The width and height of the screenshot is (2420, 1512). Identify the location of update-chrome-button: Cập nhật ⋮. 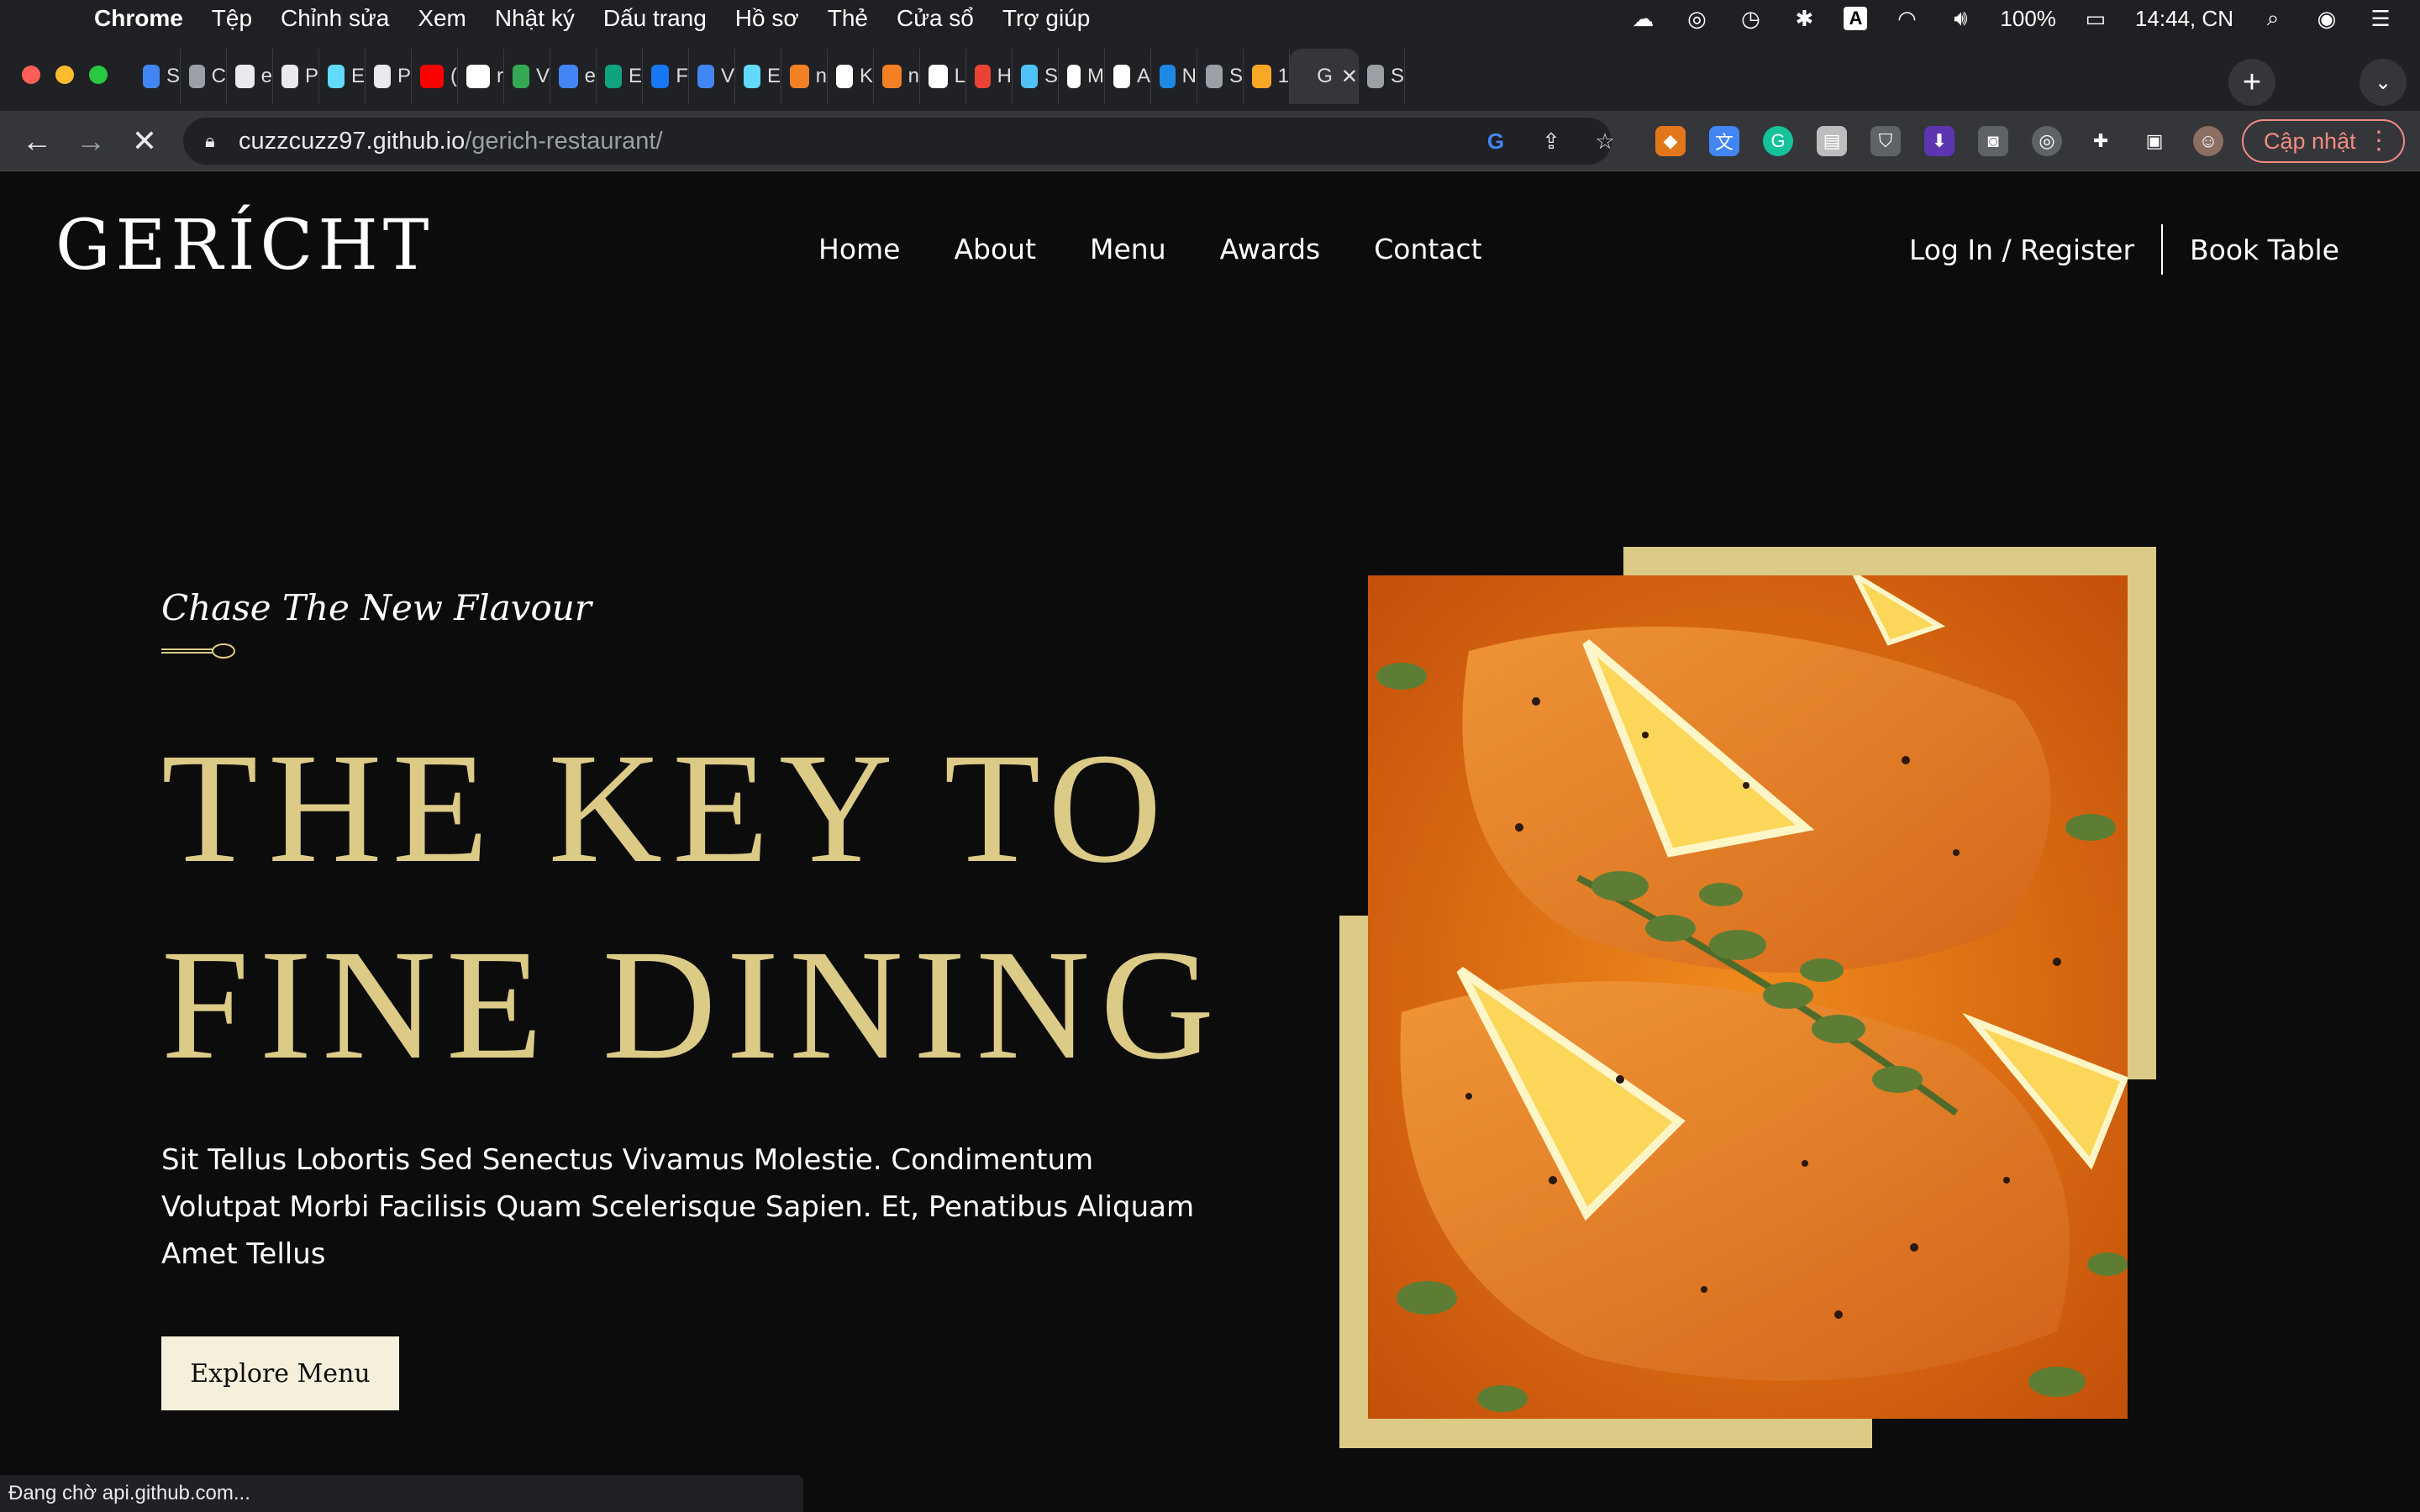
(2324, 141).